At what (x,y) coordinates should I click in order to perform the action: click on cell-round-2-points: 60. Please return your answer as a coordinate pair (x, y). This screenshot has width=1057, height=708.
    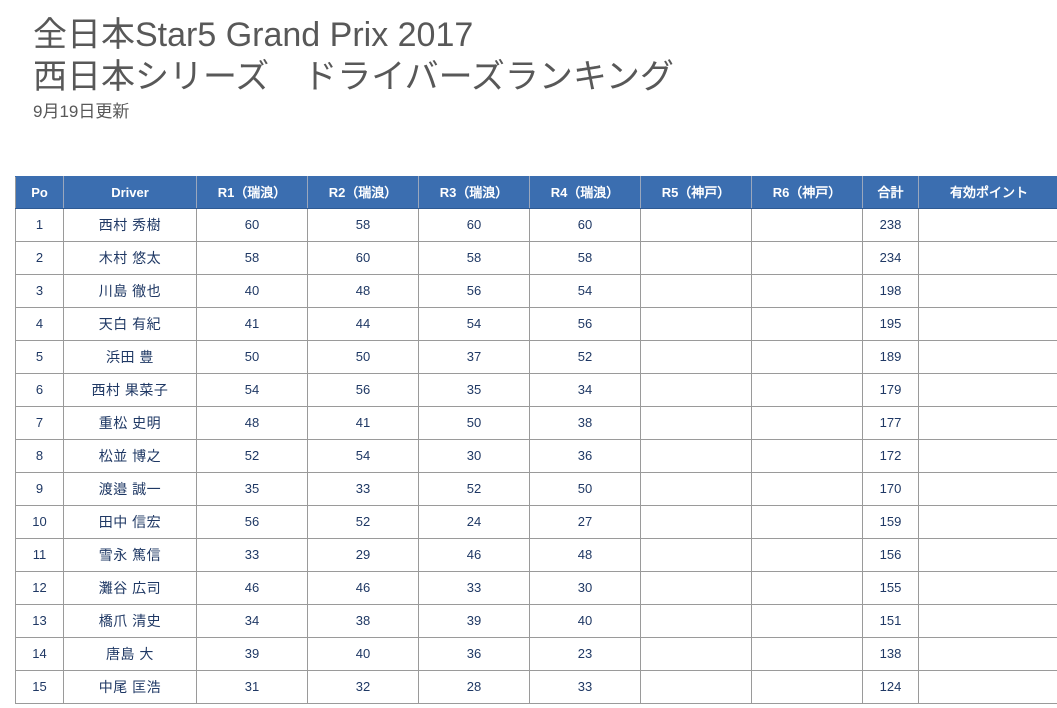
    Looking at the image, I should click on (363, 258).